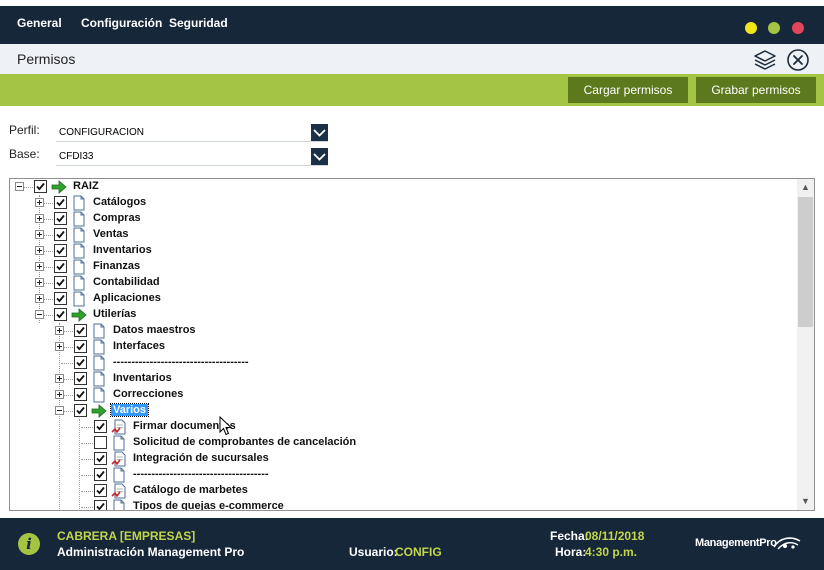 The height and width of the screenshot is (570, 824). What do you see at coordinates (117, 218) in the screenshot?
I see `tree-node-label: Compras` at bounding box center [117, 218].